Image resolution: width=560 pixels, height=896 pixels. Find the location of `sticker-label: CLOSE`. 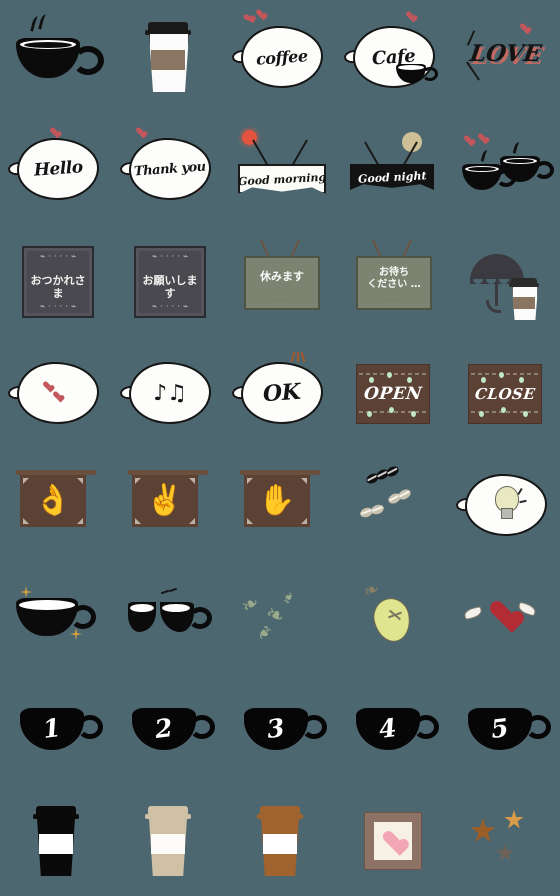

sticker-label: CLOSE is located at coordinates (505, 394).